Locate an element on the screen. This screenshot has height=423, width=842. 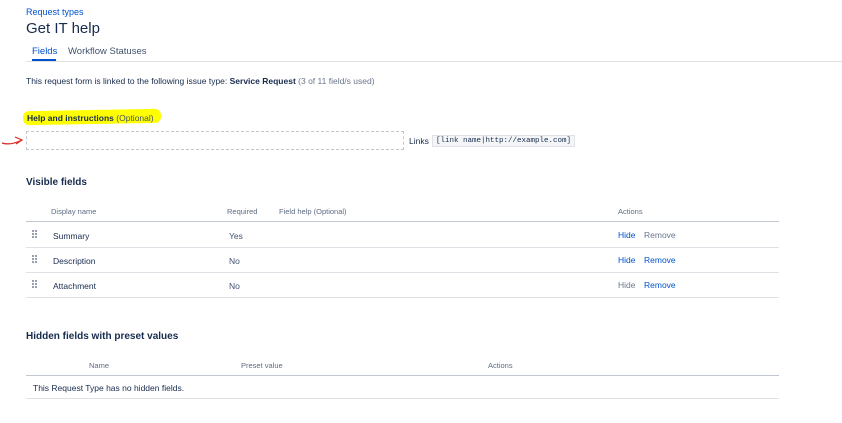
field-name: Summary is located at coordinates (71, 236).